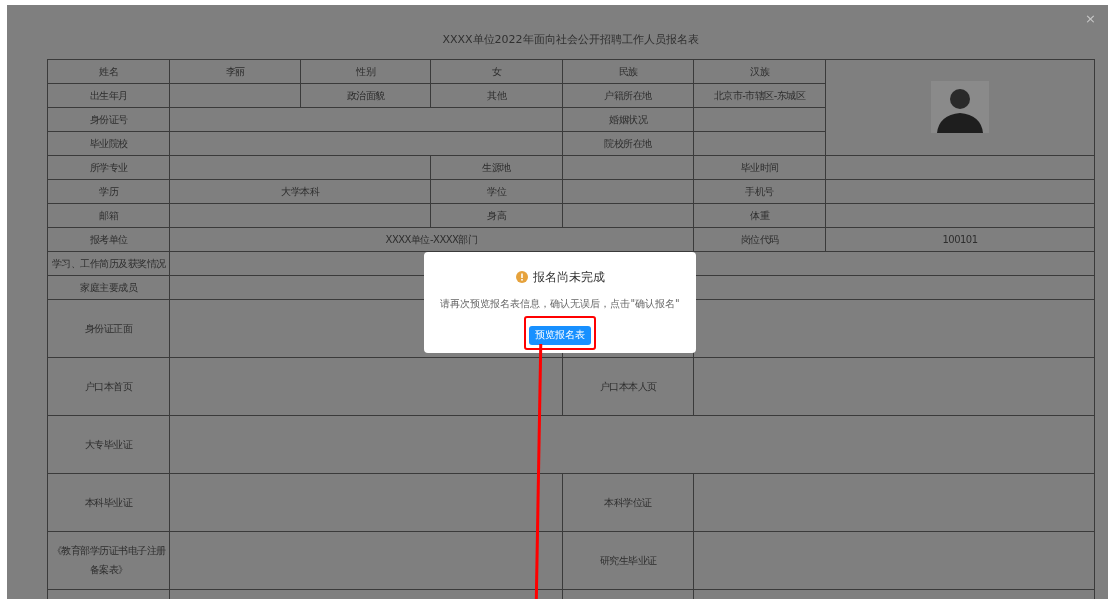  I want to click on close-button: ×, so click(1090, 18).